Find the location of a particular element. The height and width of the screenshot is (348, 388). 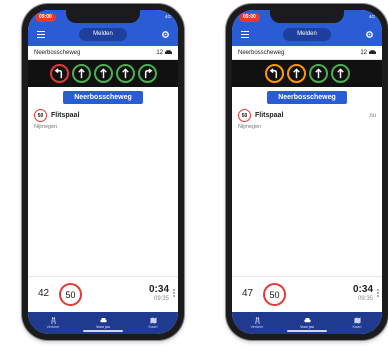

current-speed: 47 is located at coordinates (248, 293).